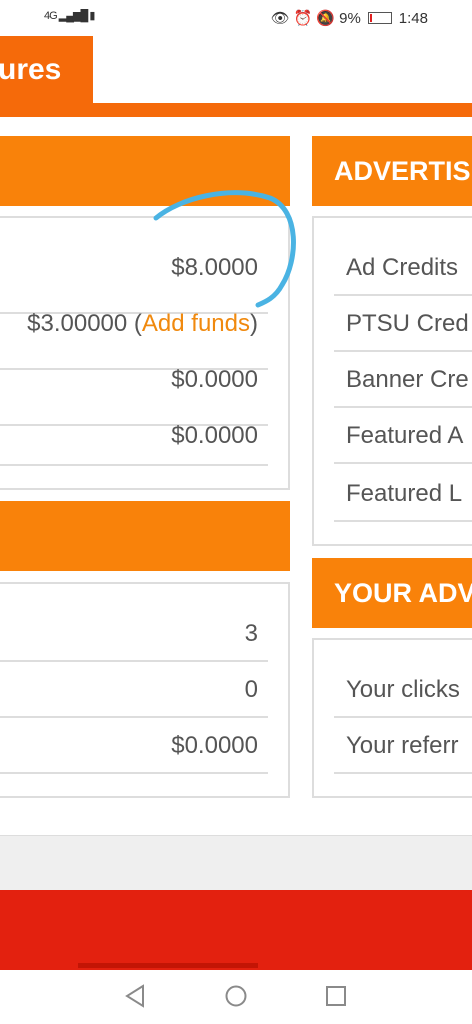 The height and width of the screenshot is (1024, 472). What do you see at coordinates (236, 863) in the screenshot?
I see `footer-gray-band` at bounding box center [236, 863].